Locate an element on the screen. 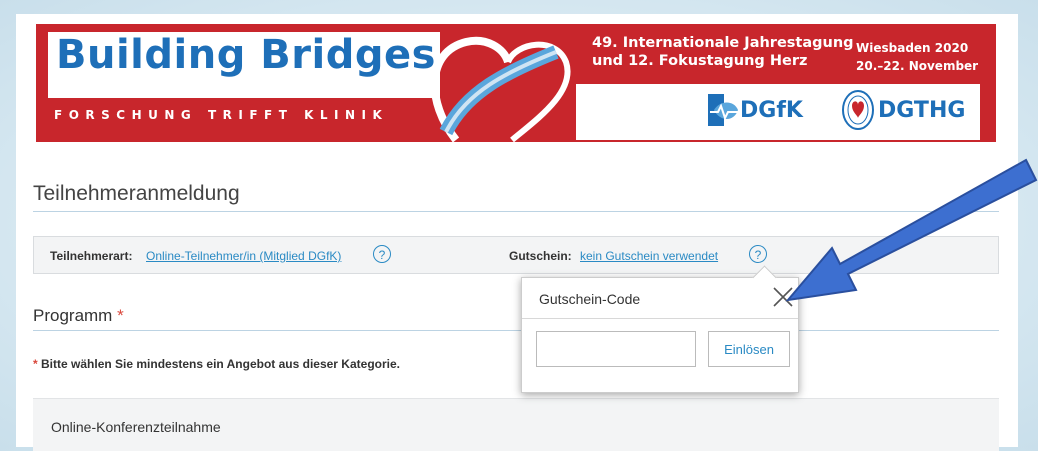 This screenshot has width=1038, height=451. program-section-title: Programm * is located at coordinates (78, 316).